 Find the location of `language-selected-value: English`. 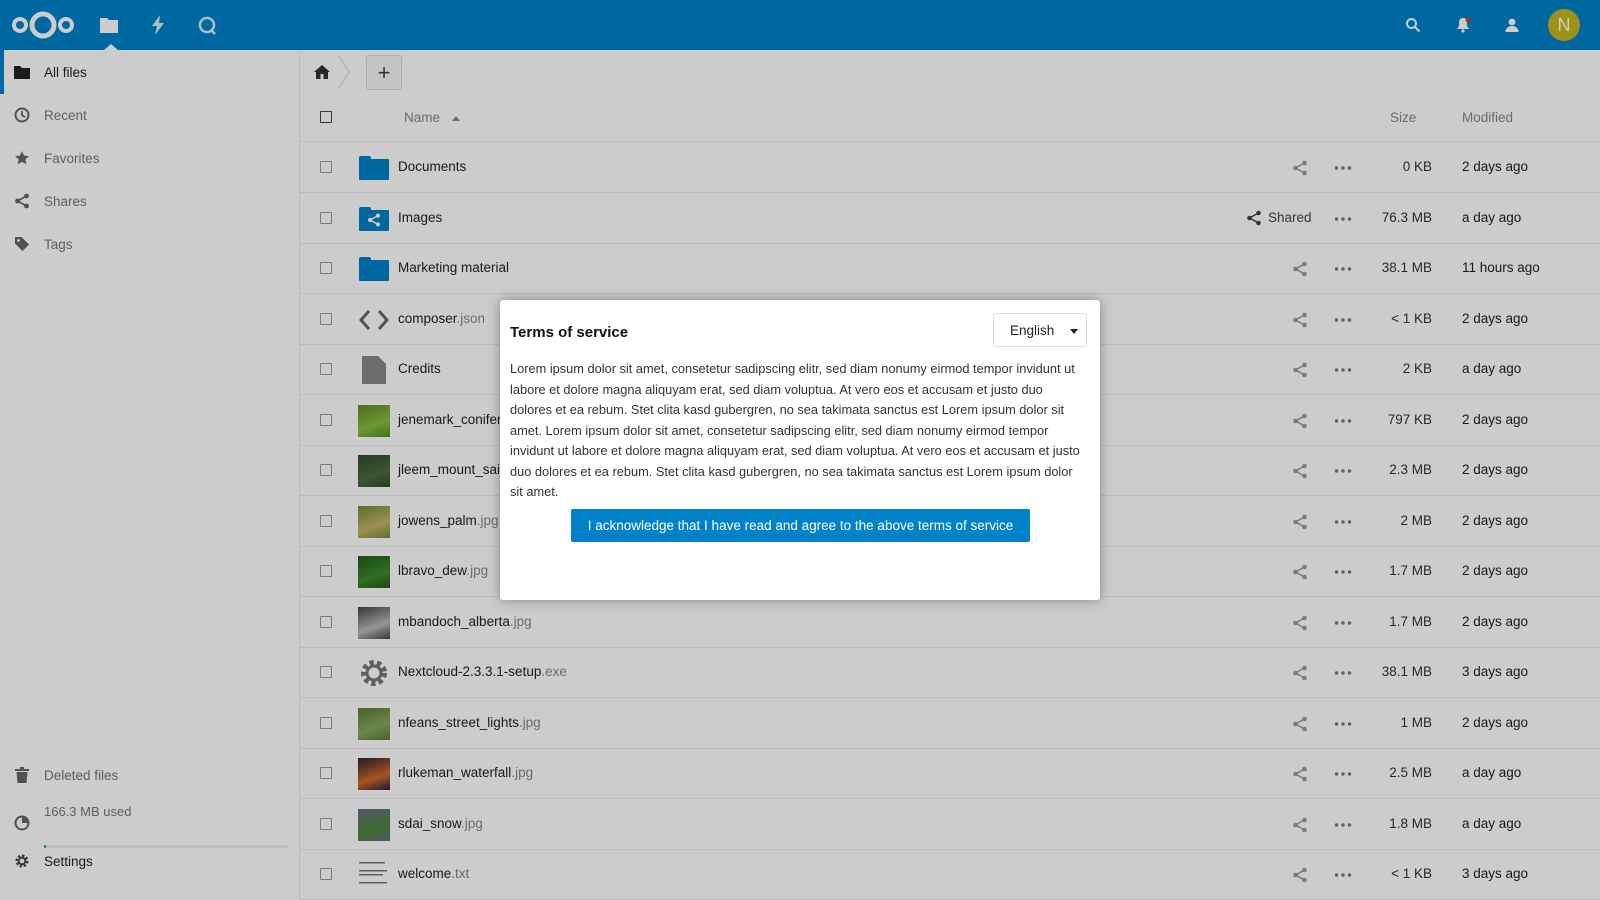

language-selected-value: English is located at coordinates (1032, 330).